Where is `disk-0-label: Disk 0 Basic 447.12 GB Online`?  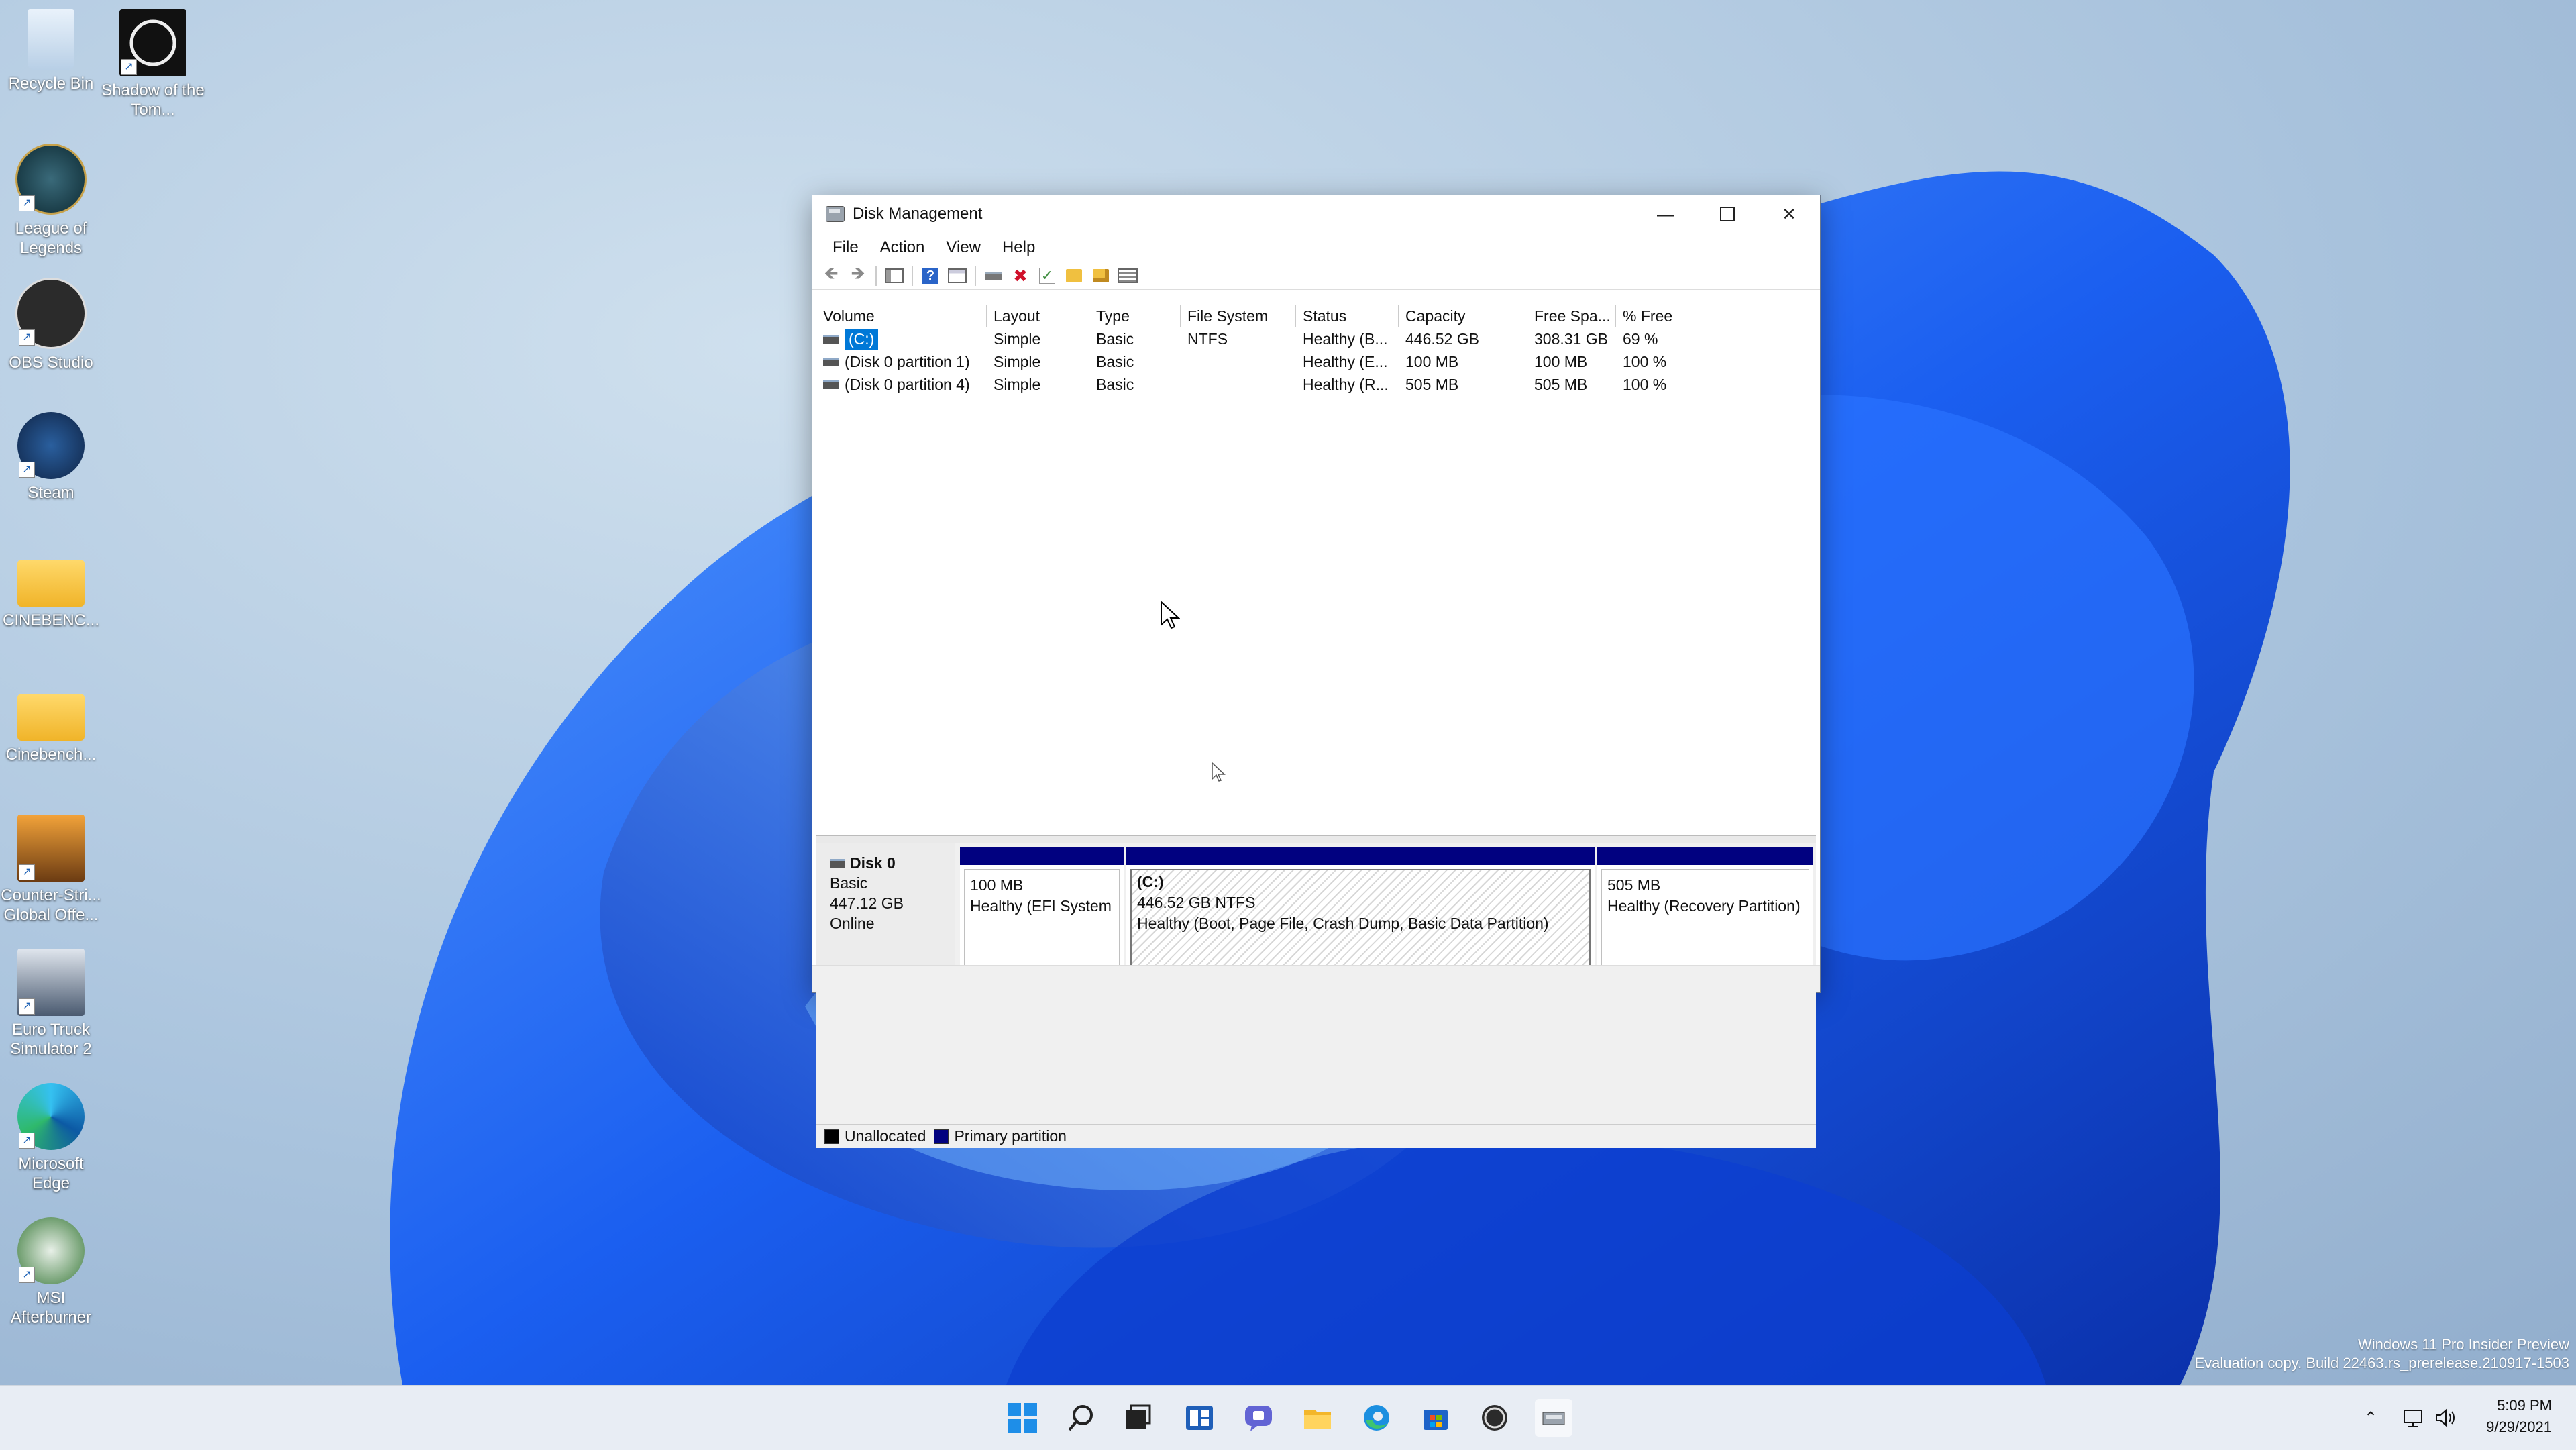
disk-0-label: Disk 0 Basic 447.12 GB Online is located at coordinates (885, 910).